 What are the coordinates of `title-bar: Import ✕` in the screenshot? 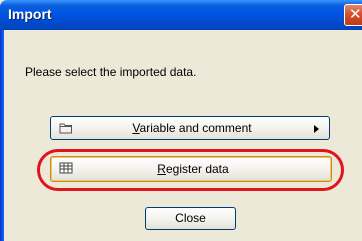 It's located at (181, 15).